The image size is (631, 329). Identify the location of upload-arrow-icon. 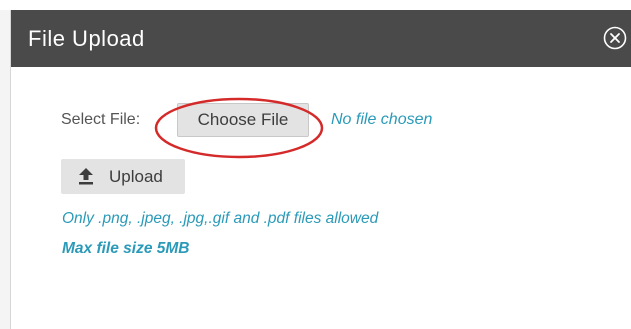
(86, 176).